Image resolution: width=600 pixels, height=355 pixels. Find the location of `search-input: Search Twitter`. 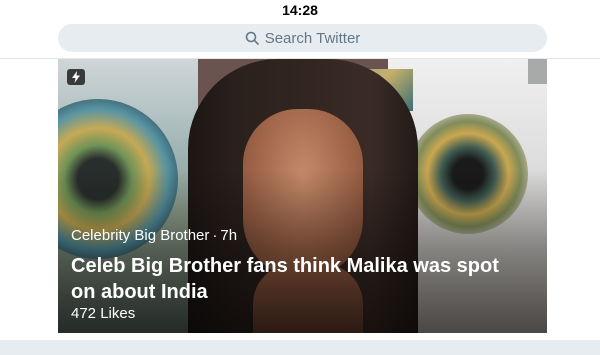

search-input: Search Twitter is located at coordinates (302, 38).